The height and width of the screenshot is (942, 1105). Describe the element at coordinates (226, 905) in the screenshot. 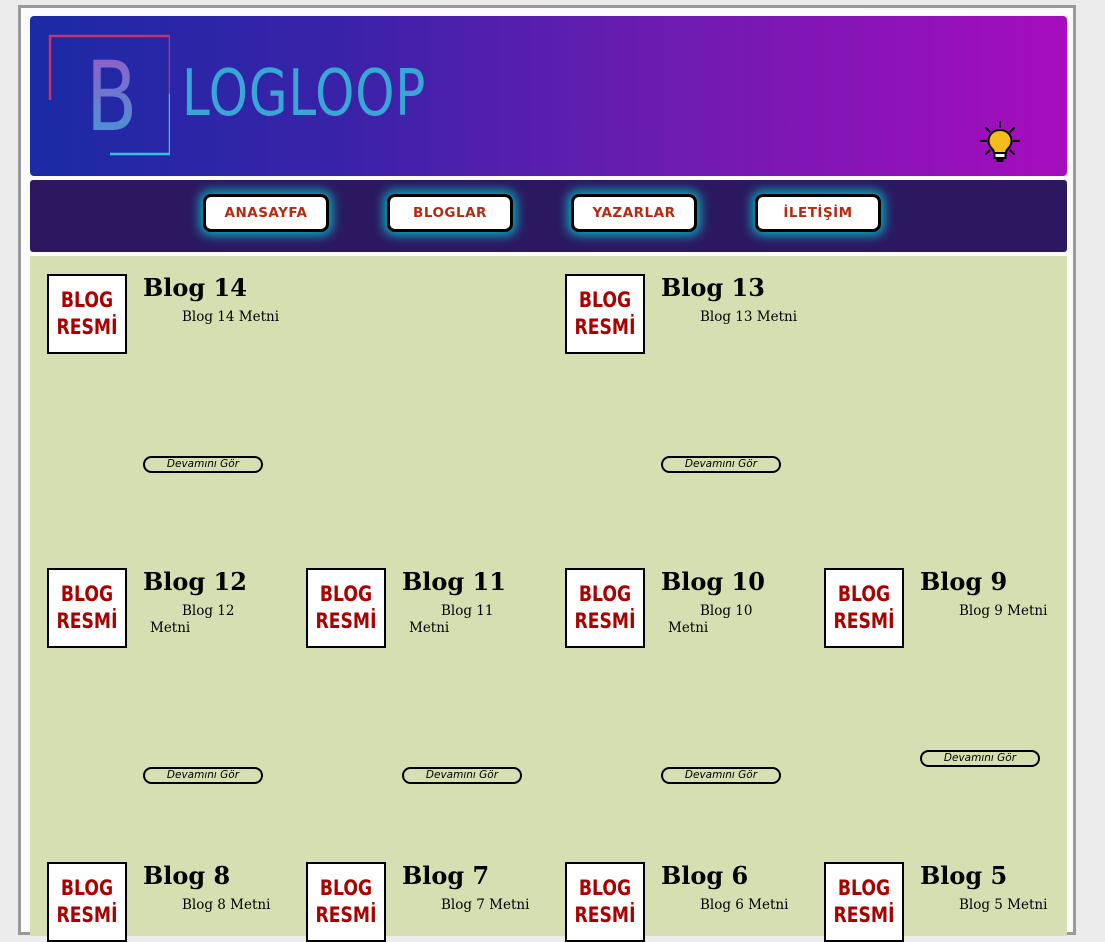

I see `blog-text: Blog 8 Metni` at that location.